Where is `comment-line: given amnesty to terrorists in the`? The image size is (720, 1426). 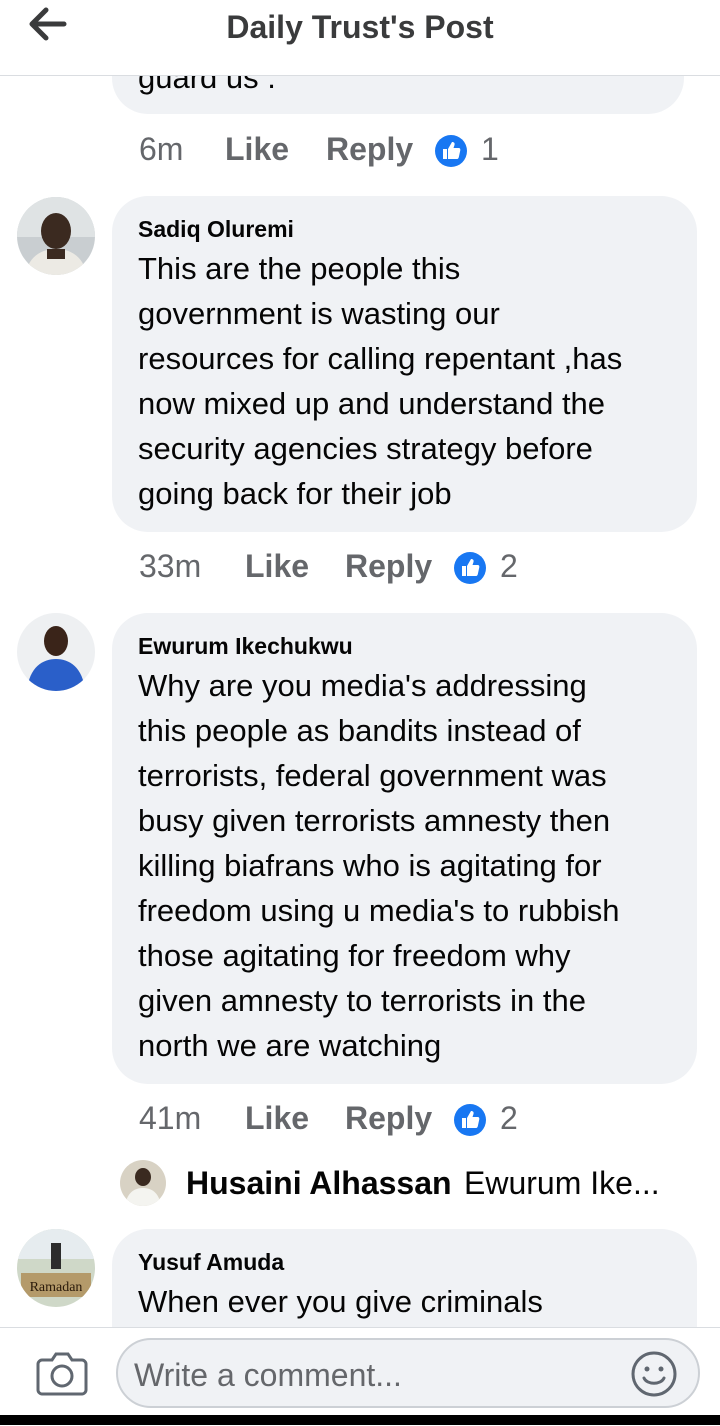 comment-line: given amnesty to terrorists in the is located at coordinates (362, 1000).